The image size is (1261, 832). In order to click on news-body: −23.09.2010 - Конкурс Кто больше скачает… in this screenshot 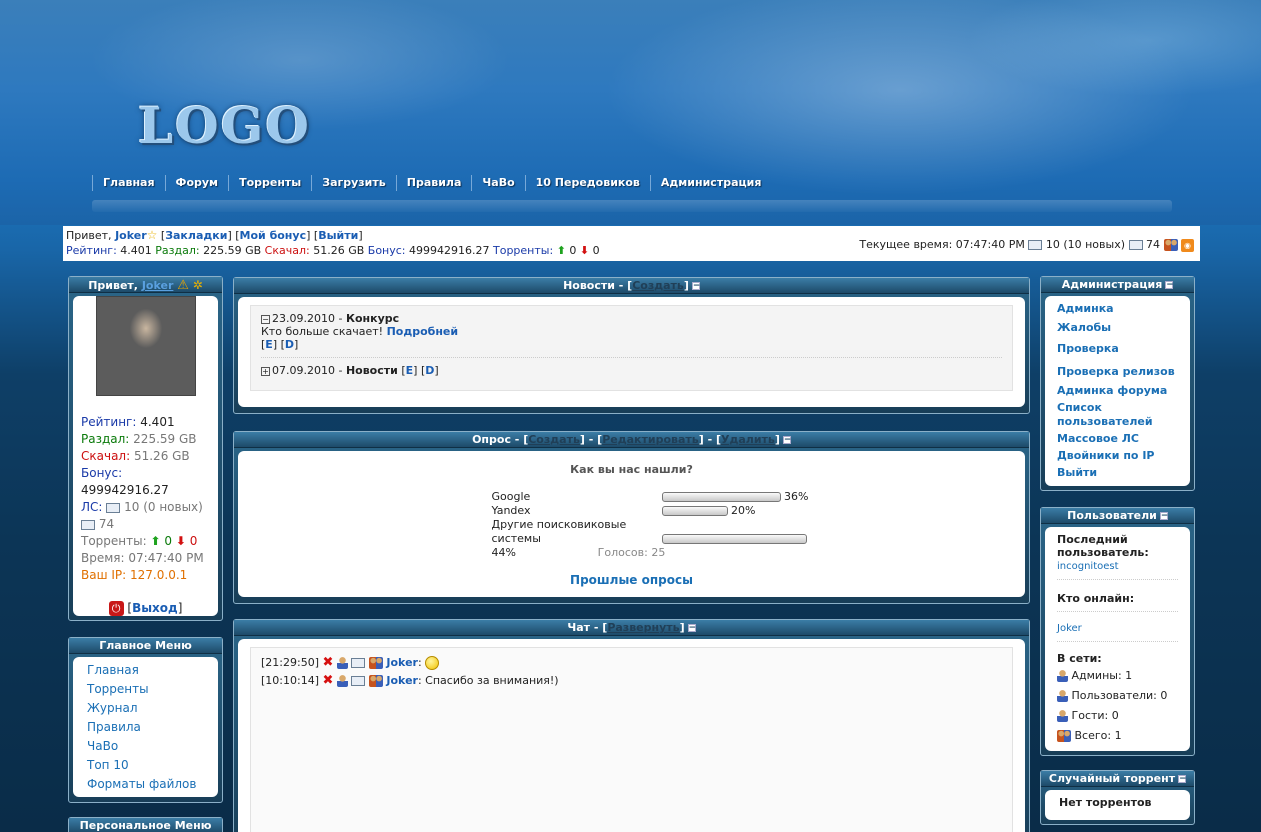, I will do `click(631, 352)`.